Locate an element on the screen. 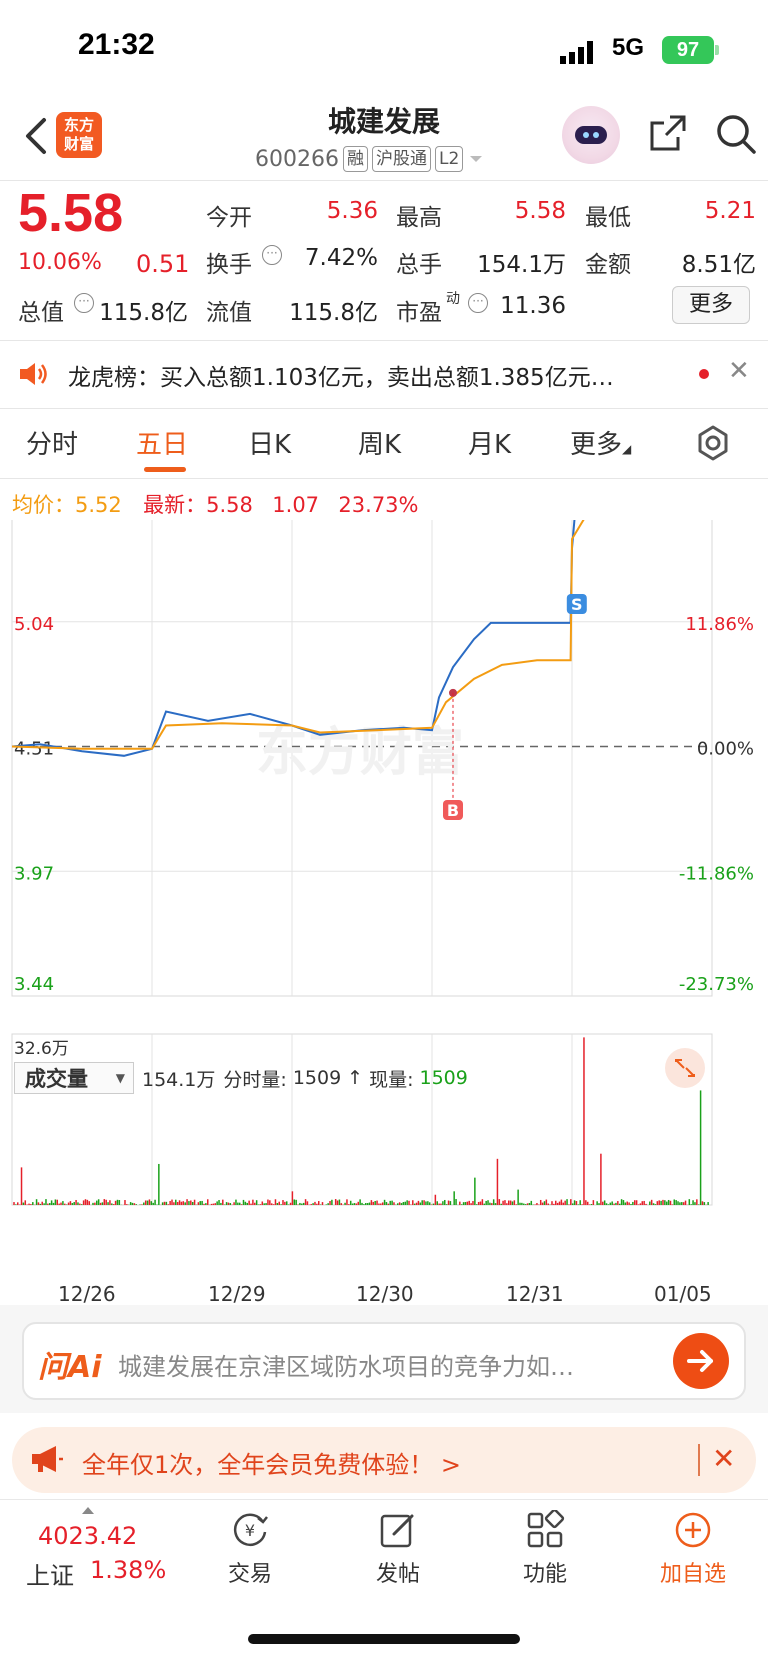 The image size is (768, 1663). value-high: 5.58 is located at coordinates (540, 211).